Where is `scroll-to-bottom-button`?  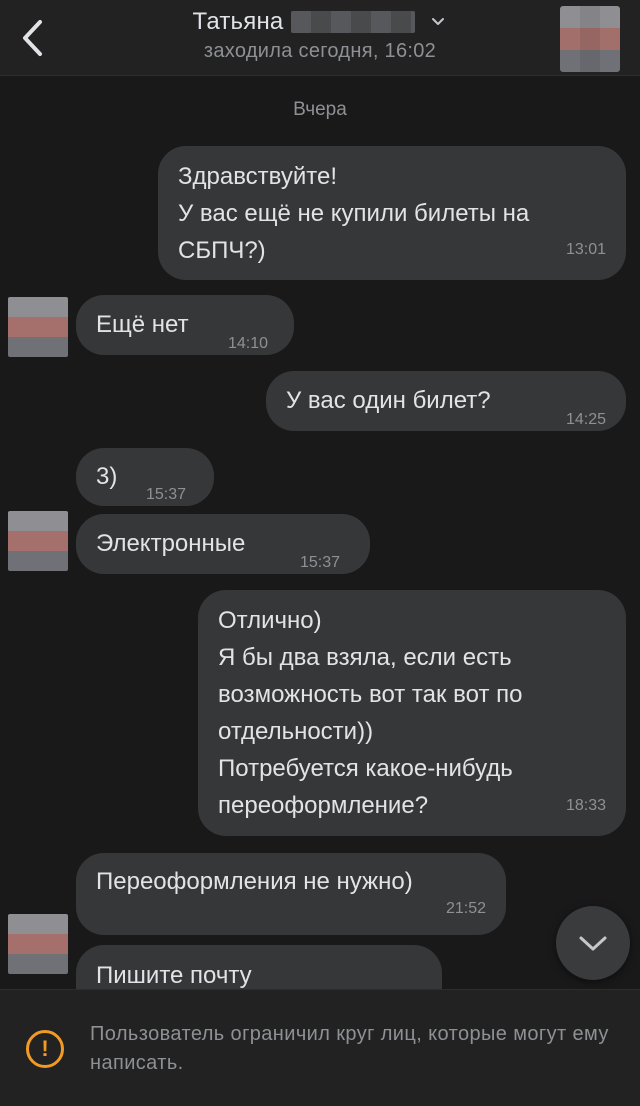 scroll-to-bottom-button is located at coordinates (593, 943).